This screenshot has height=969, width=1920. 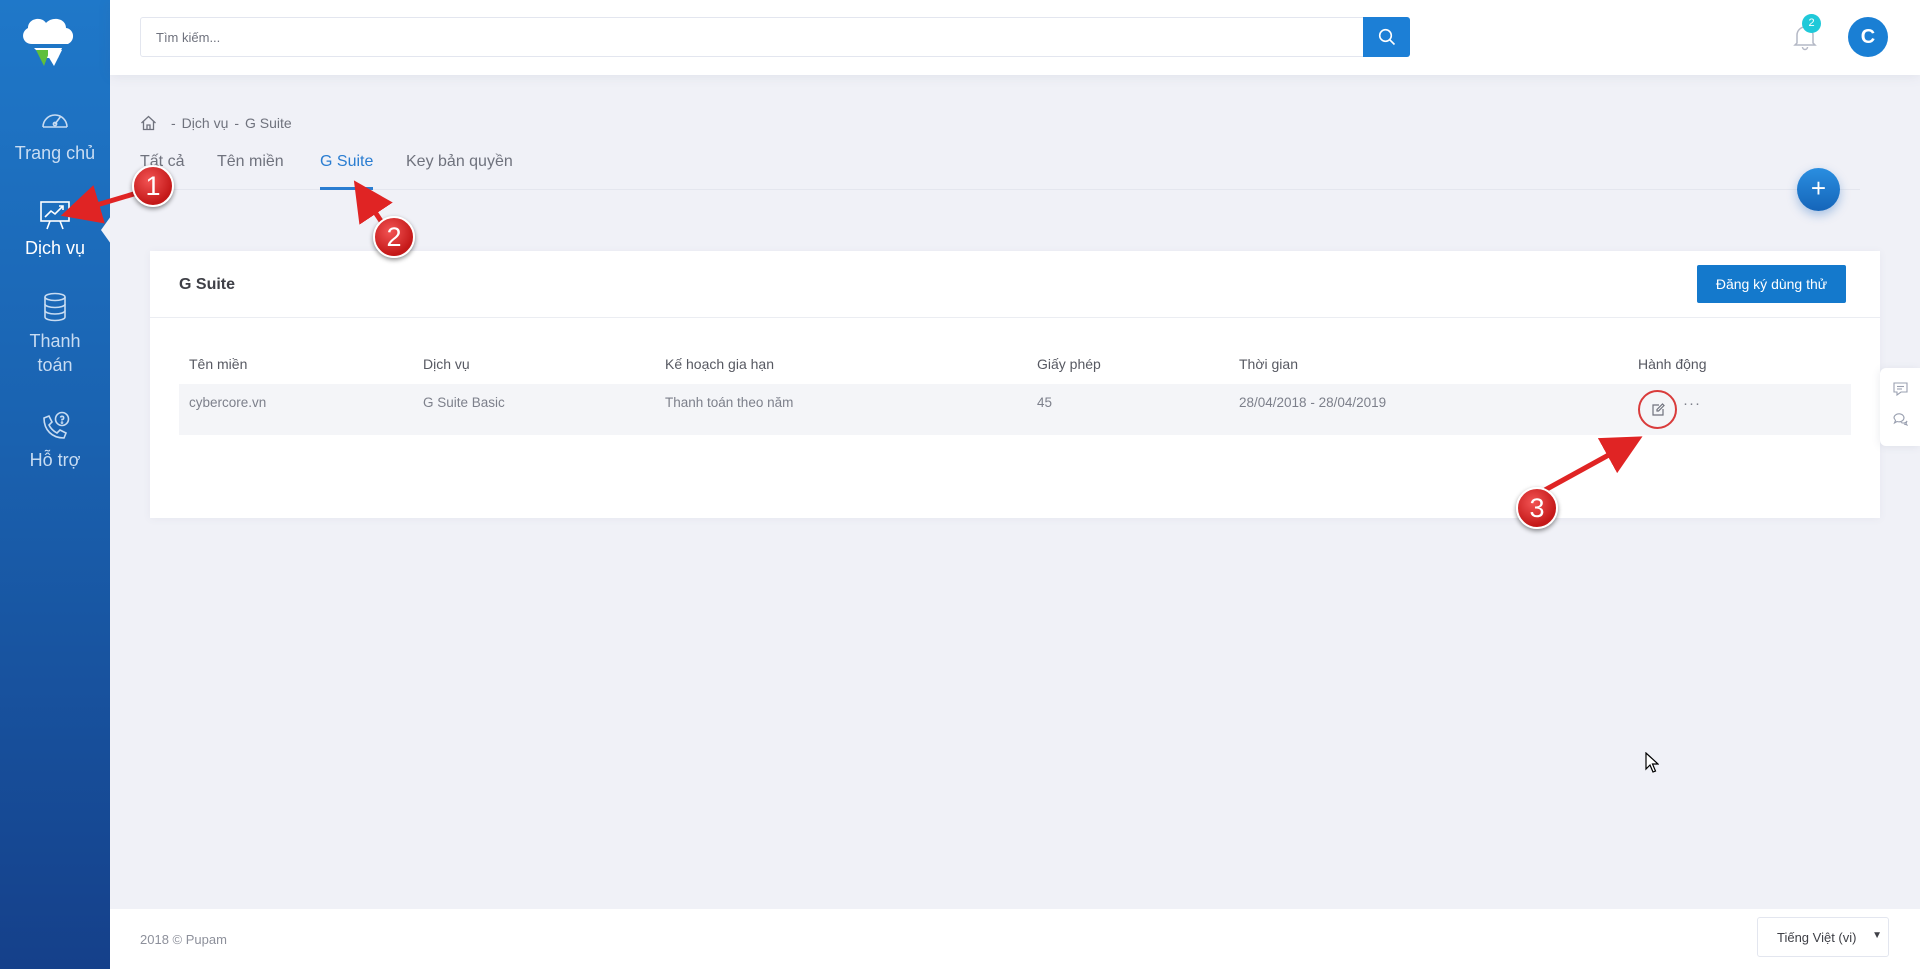 I want to click on sidebar-item-label: Trang chủ, so click(x=55, y=153).